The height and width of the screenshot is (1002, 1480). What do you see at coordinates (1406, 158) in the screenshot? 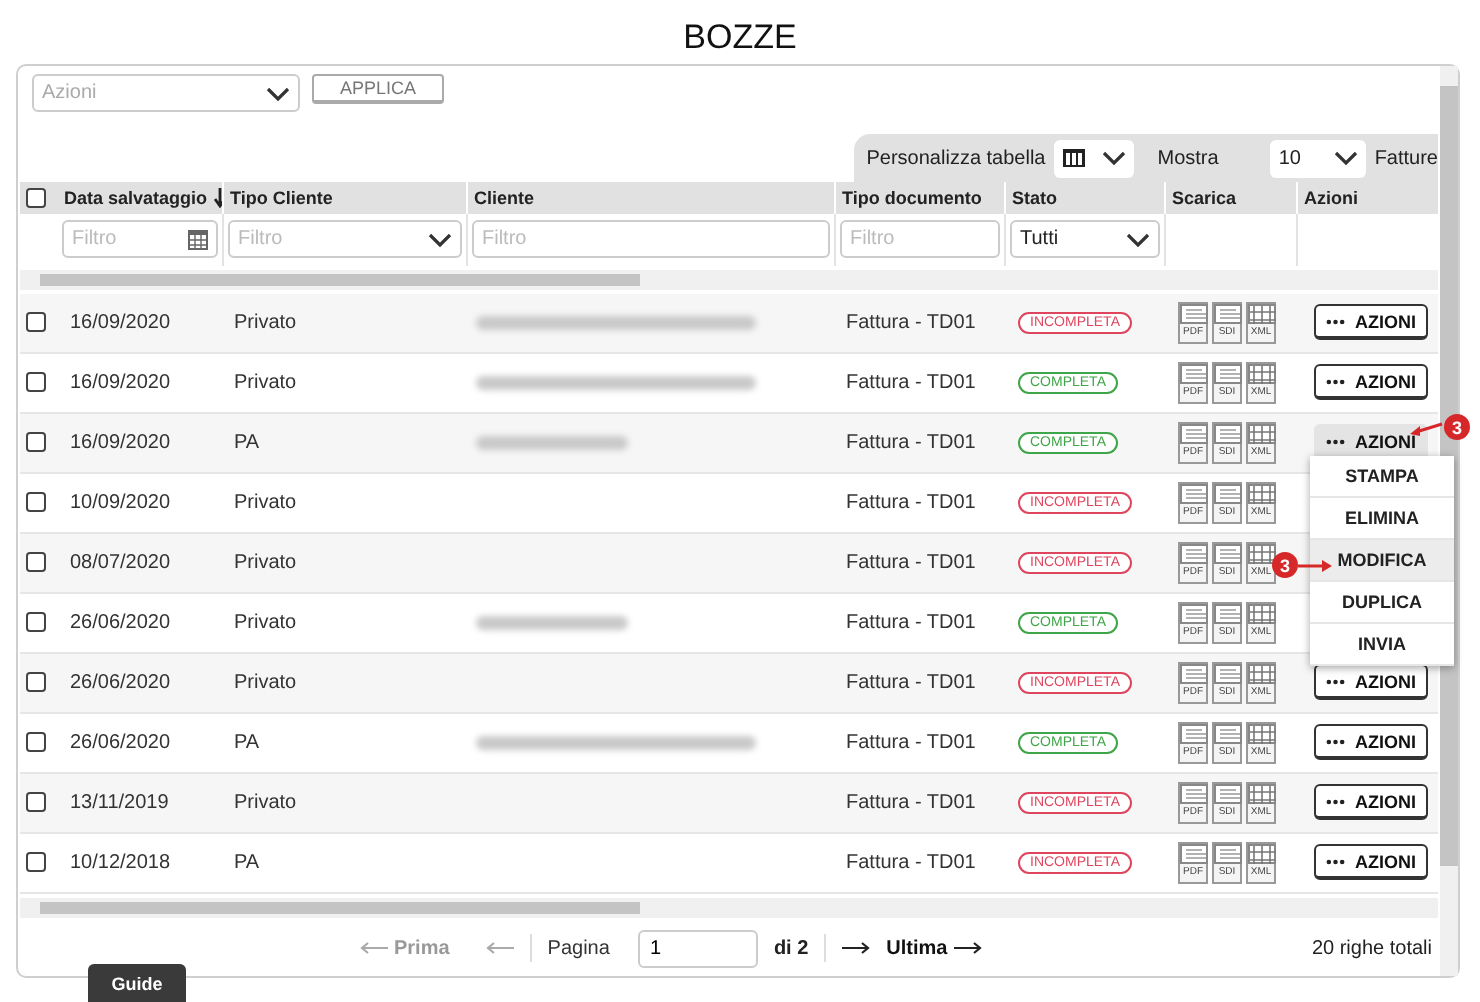
I see `page-size-unit: Fatture` at bounding box center [1406, 158].